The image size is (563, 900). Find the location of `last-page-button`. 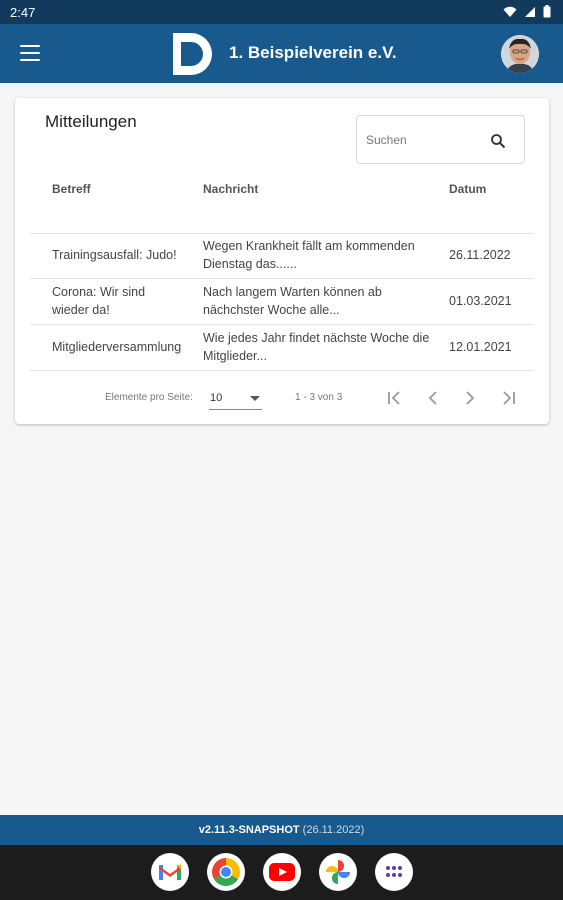

last-page-button is located at coordinates (508, 398).